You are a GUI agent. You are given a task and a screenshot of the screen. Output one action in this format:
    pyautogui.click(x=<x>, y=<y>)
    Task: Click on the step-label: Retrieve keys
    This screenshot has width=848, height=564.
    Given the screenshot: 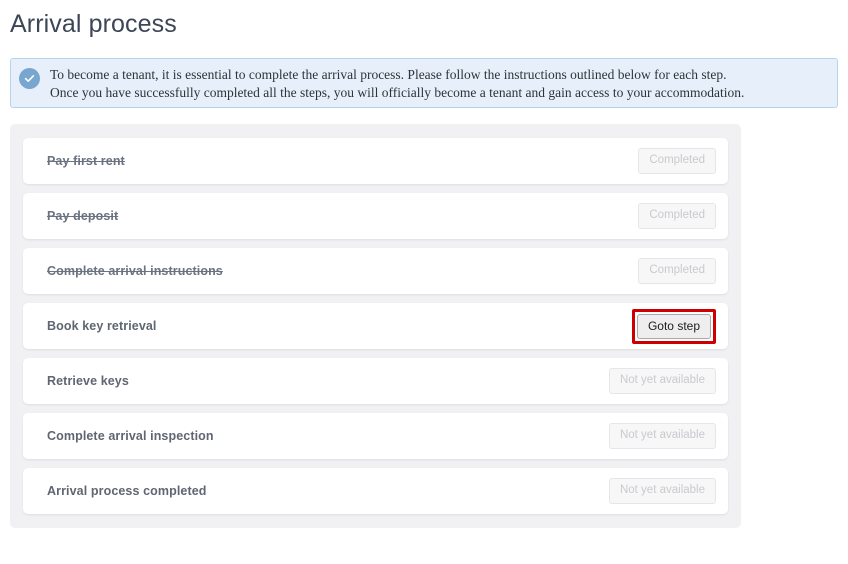 What is the action you would take?
    pyautogui.click(x=88, y=381)
    